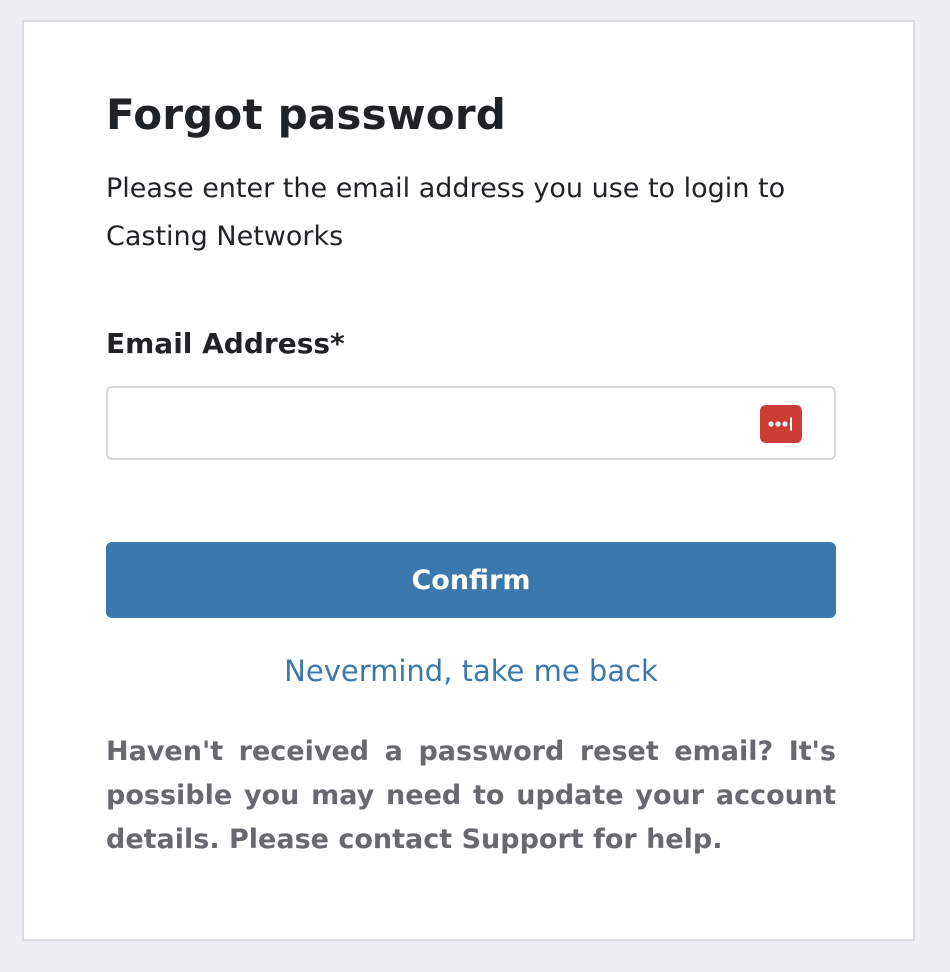 The height and width of the screenshot is (972, 950). What do you see at coordinates (306, 114) in the screenshot?
I see `page-title: Forgot password` at bounding box center [306, 114].